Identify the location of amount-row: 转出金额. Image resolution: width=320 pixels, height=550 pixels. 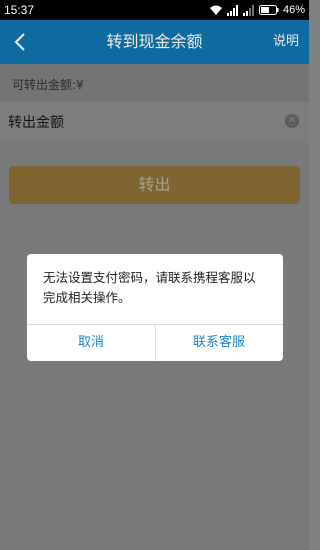
(154, 121).